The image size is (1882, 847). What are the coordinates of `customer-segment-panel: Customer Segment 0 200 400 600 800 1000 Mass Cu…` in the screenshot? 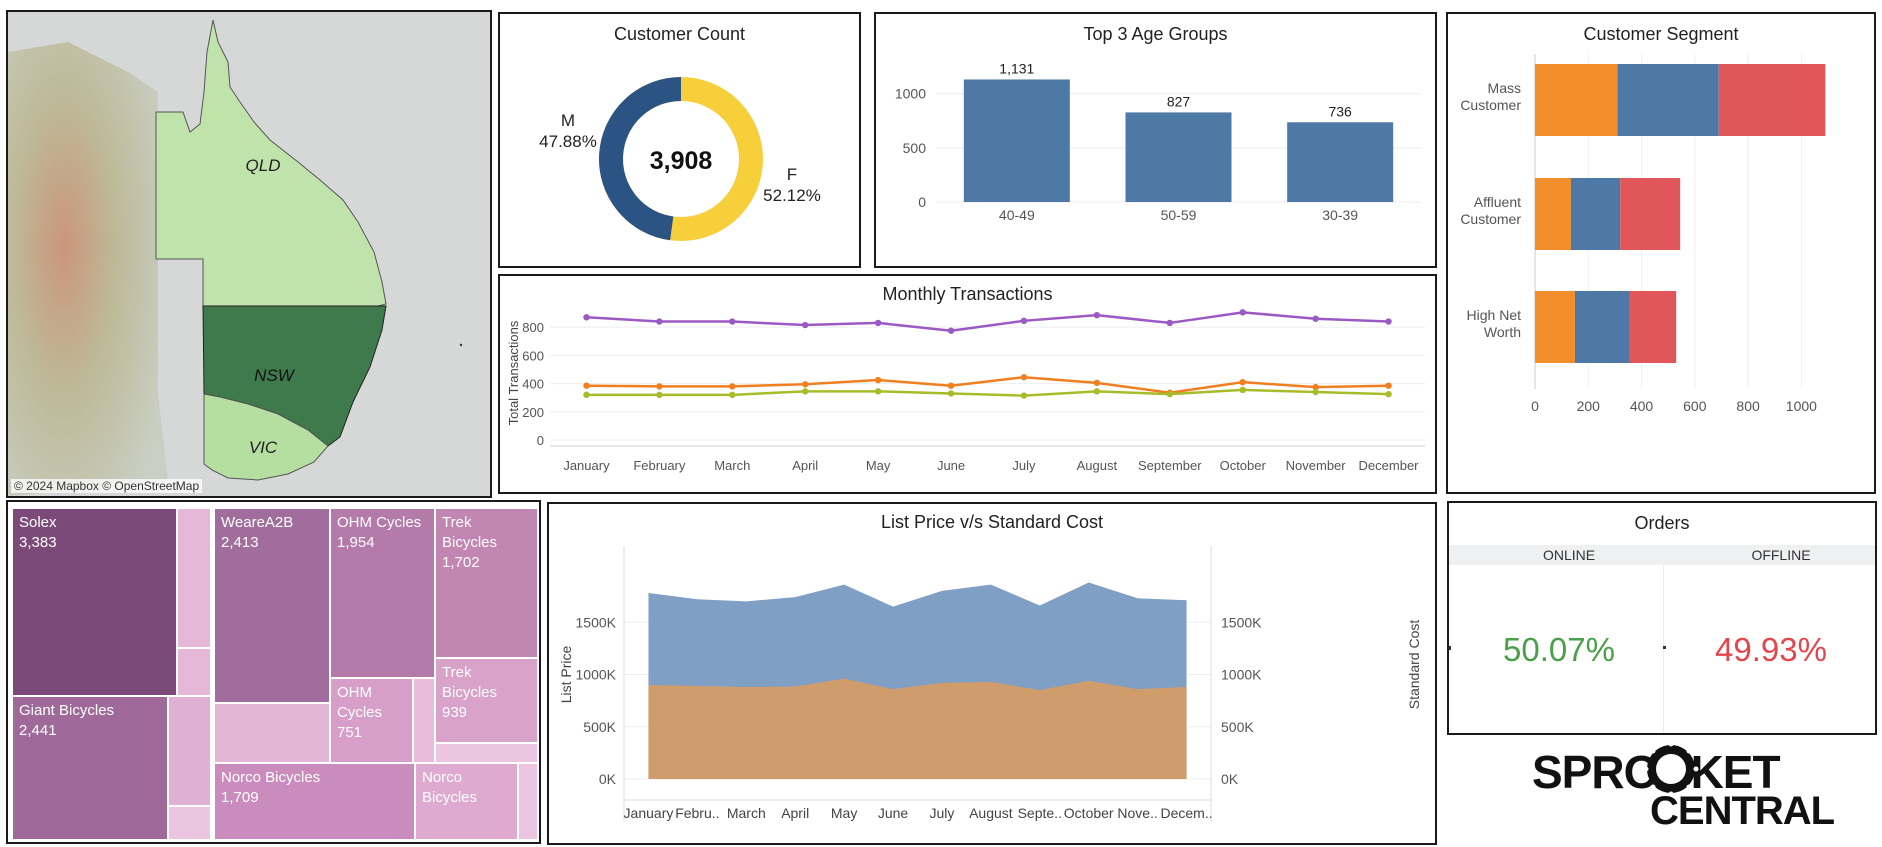 It's located at (1661, 253).